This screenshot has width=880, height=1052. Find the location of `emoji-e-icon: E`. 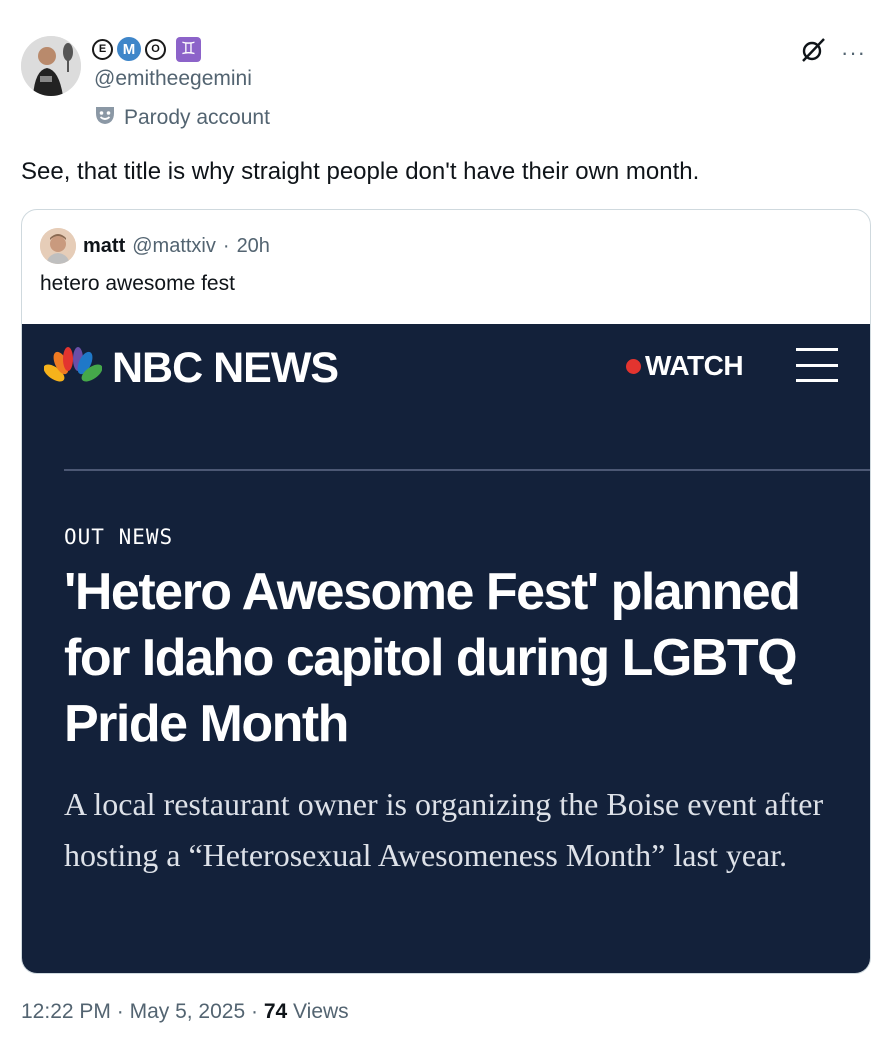

emoji-e-icon: E is located at coordinates (102, 49).